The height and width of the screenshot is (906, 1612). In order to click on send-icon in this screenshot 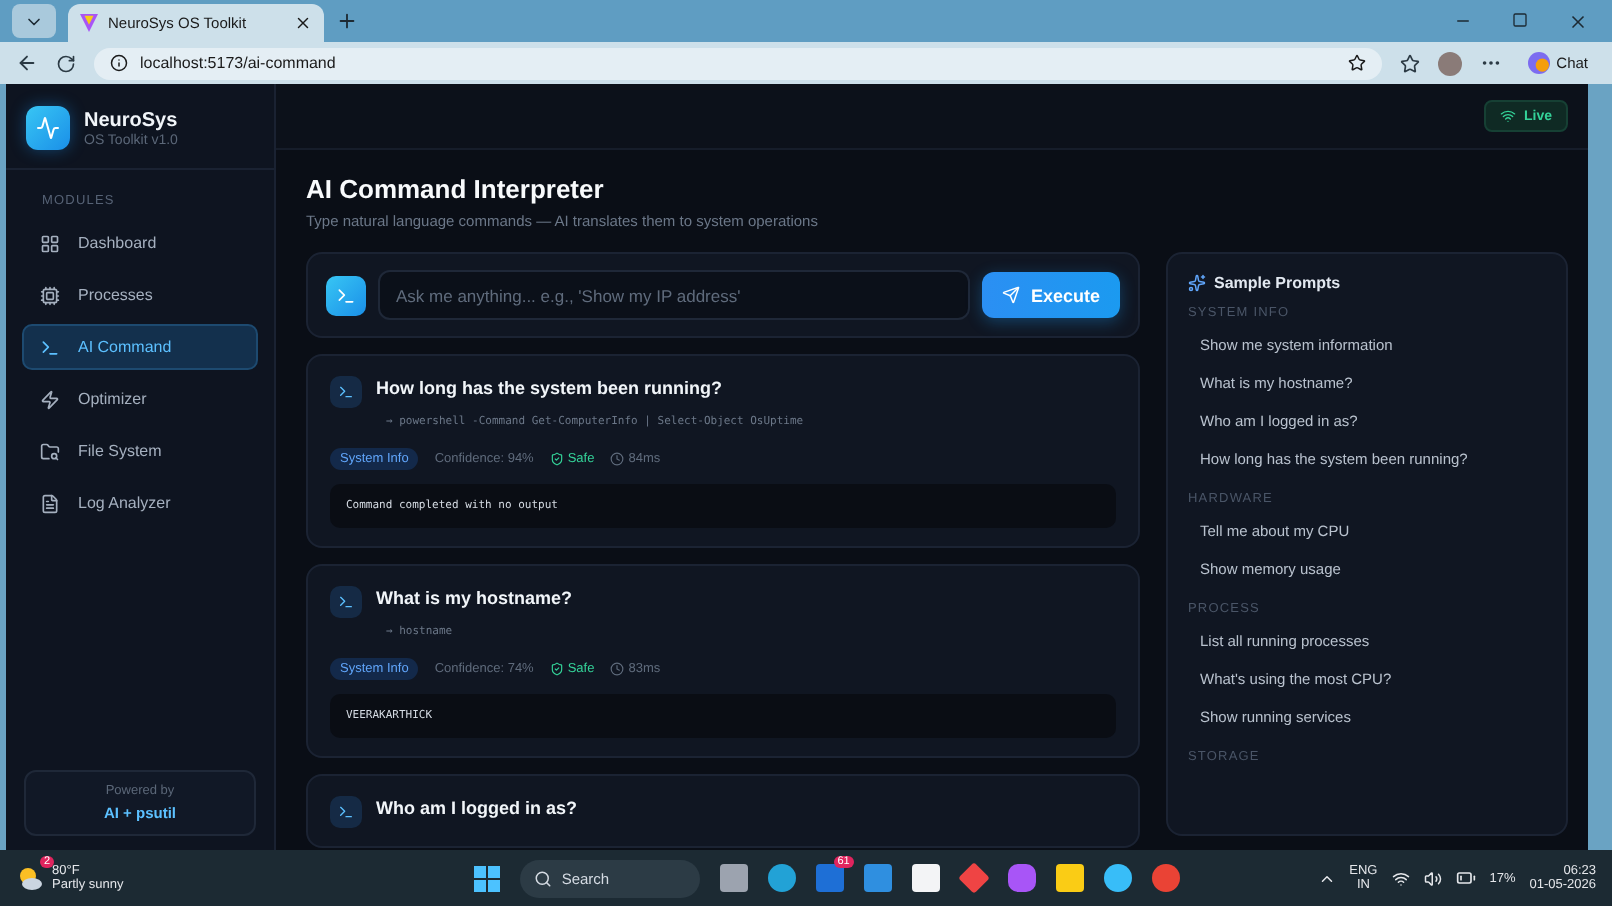, I will do `click(1011, 295)`.